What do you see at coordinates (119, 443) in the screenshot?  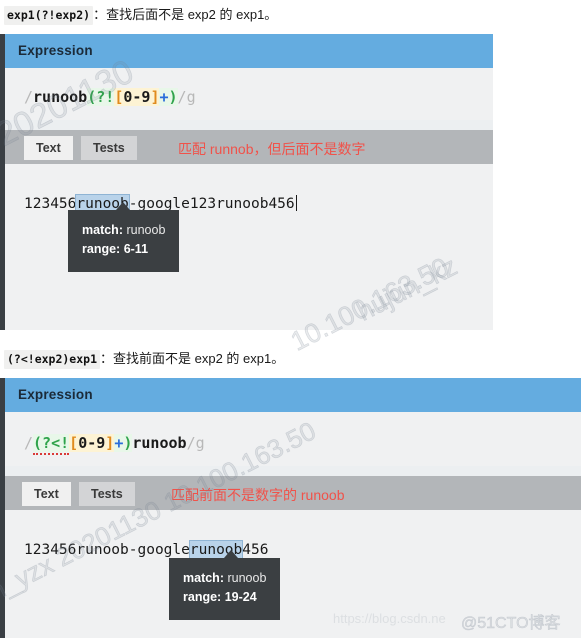 I see `regex-quantifier-2: +` at bounding box center [119, 443].